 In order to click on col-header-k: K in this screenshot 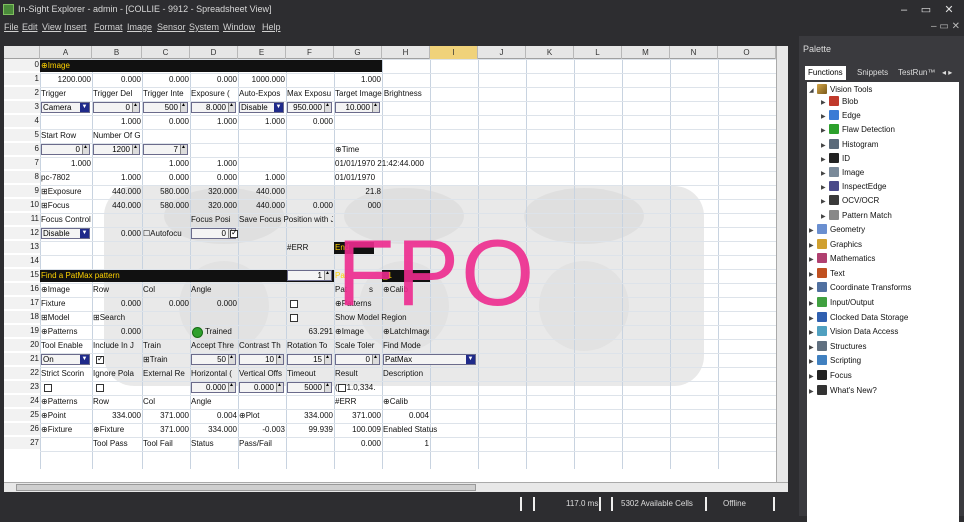, I will do `click(550, 52)`.